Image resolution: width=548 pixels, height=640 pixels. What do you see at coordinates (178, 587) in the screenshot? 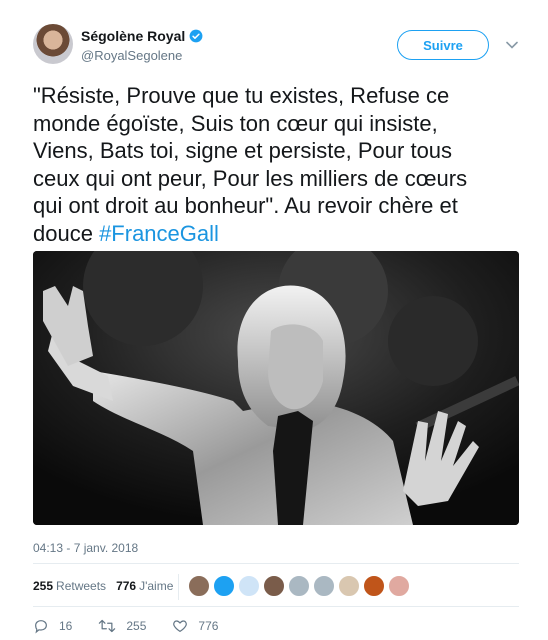
I see `stats-separator` at bounding box center [178, 587].